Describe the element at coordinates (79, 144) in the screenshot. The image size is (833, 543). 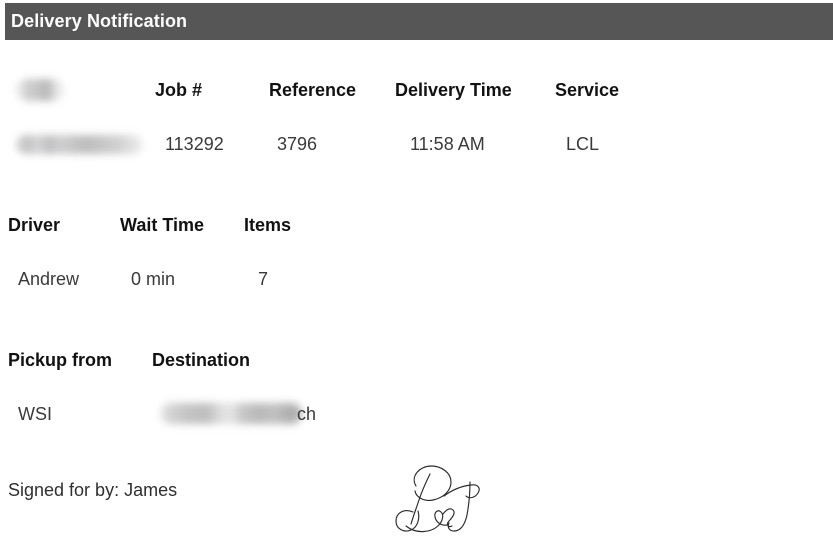
I see `redacted-company-name` at that location.